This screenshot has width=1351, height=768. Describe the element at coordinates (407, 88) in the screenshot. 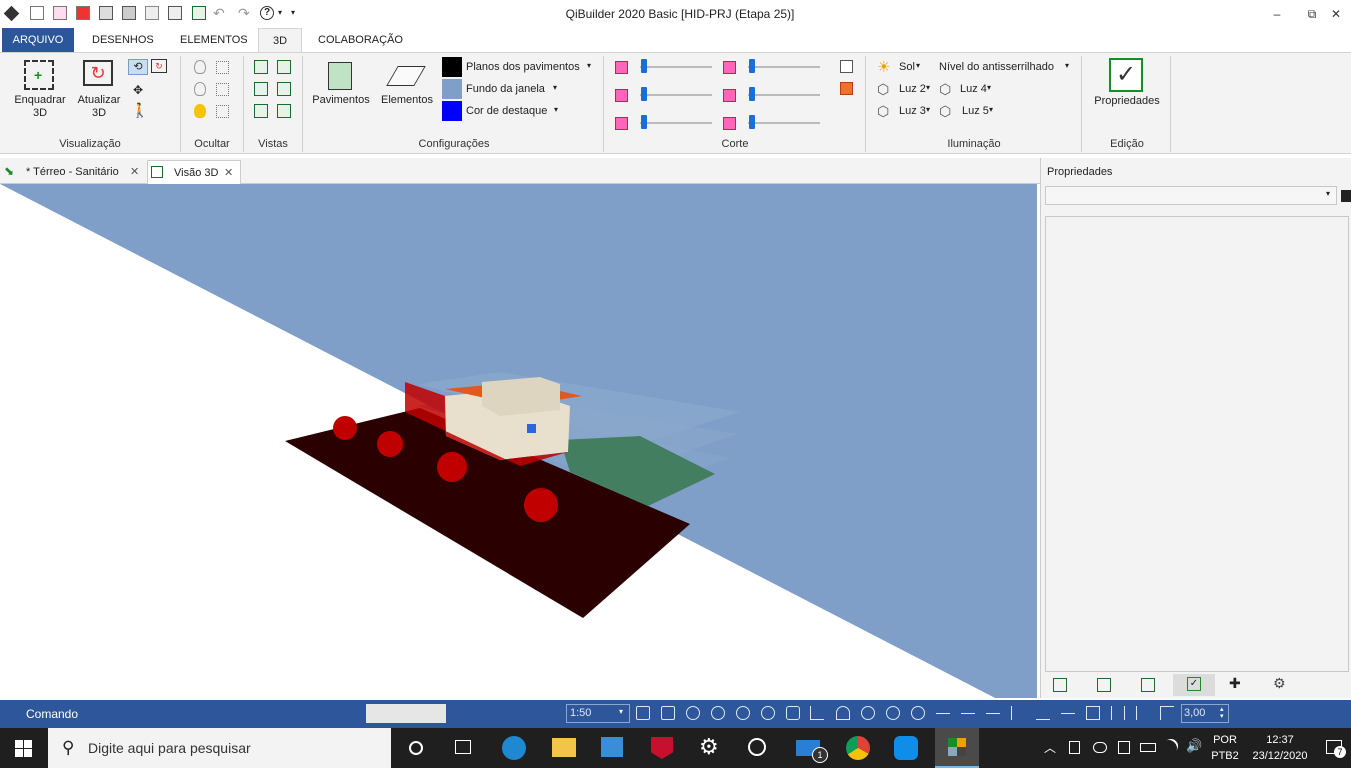

I see `elementos-button: Elementos` at that location.